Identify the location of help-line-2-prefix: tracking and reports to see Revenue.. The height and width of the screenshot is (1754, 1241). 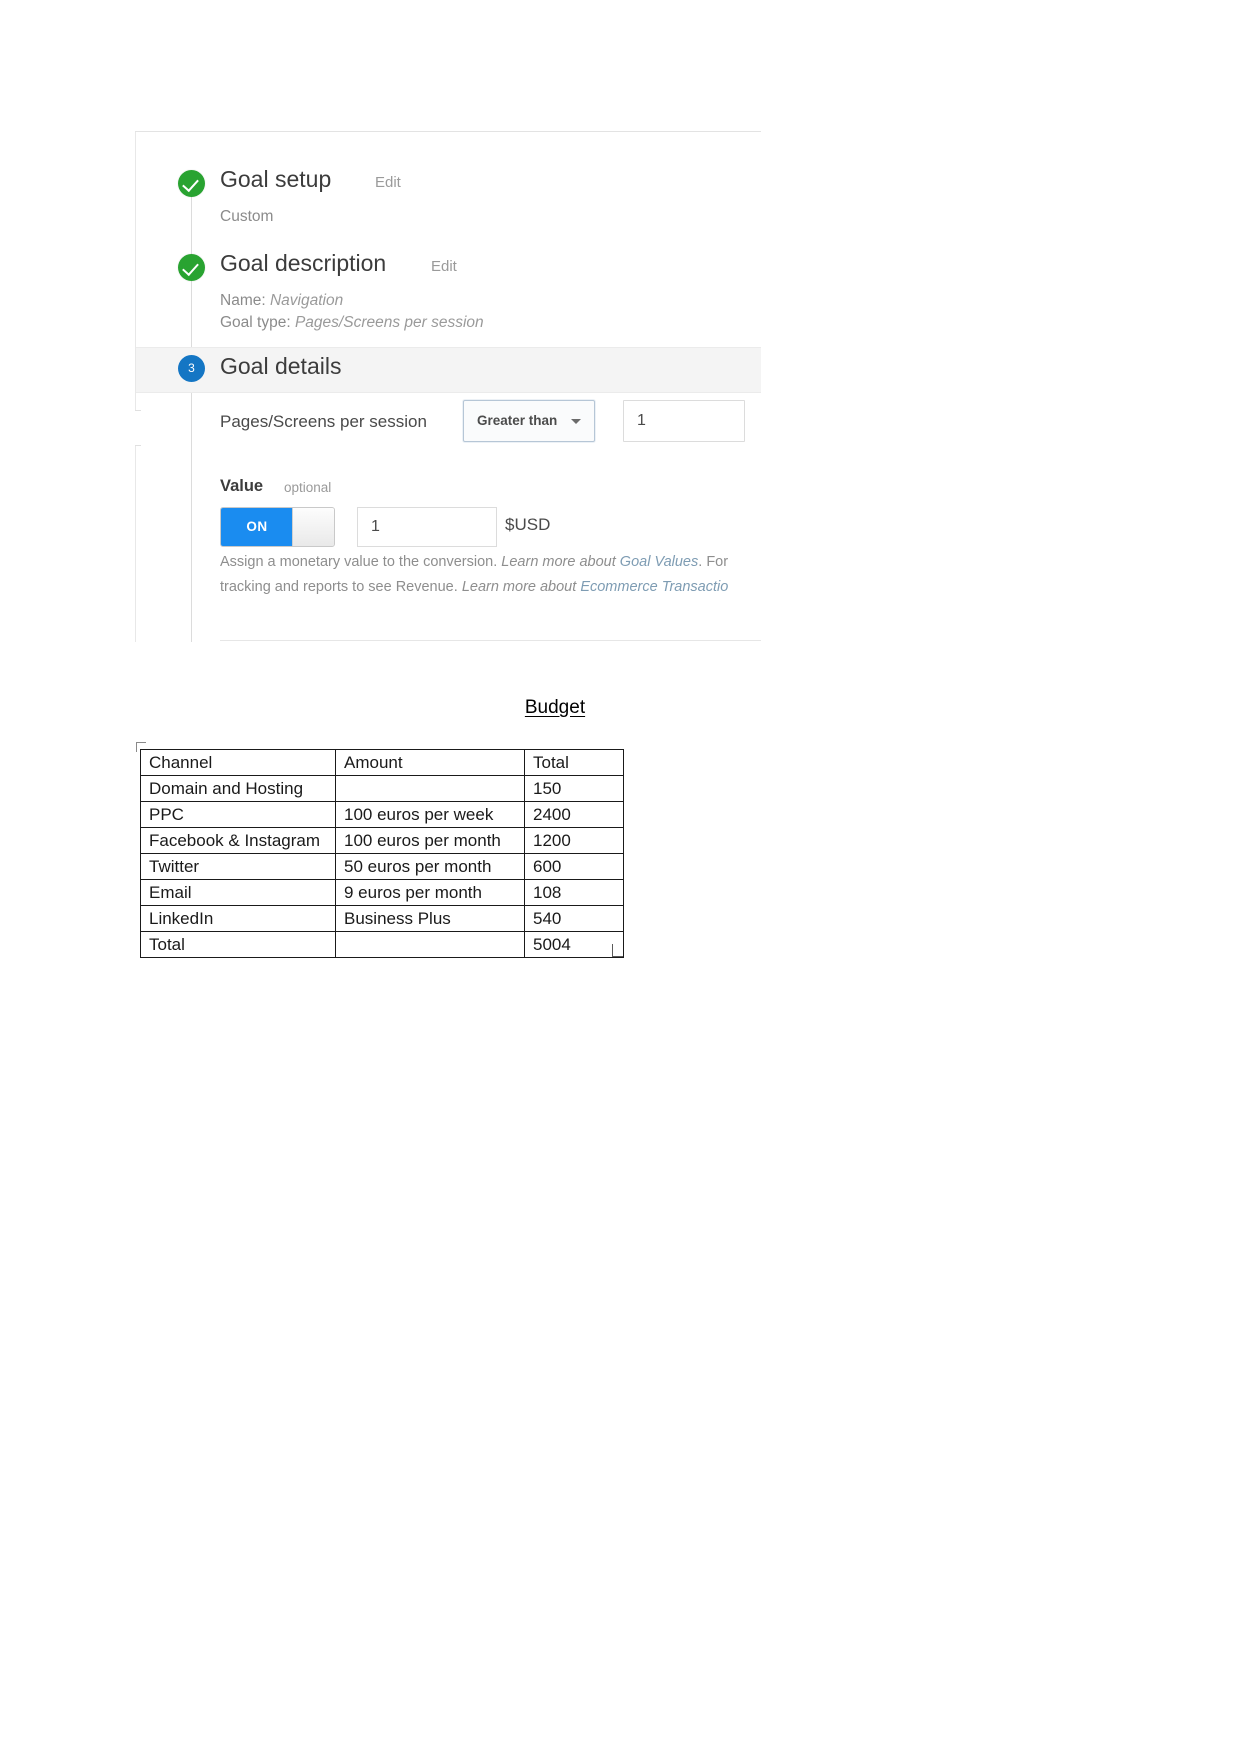
(339, 587).